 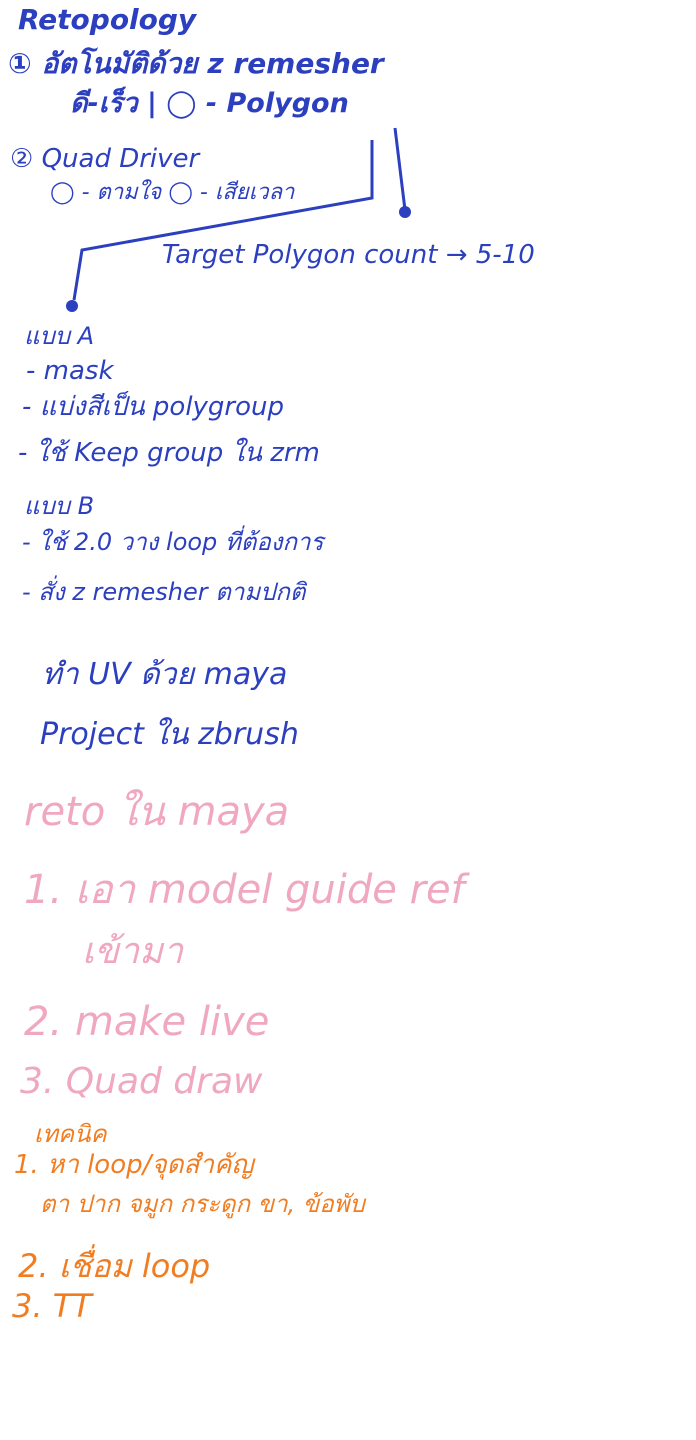 I want to click on step1-line2: ดี-เร็ว | ◯ - Polygon, so click(x=209, y=103).